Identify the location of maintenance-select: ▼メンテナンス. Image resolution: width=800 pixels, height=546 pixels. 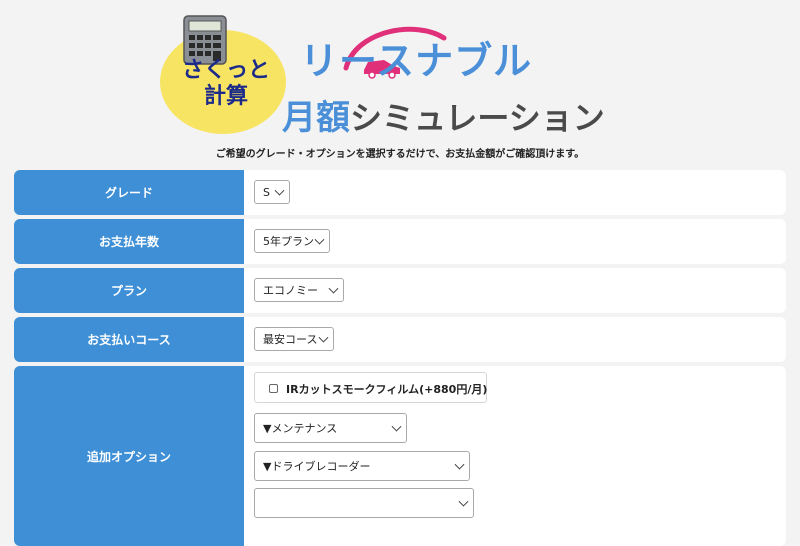
(330, 428).